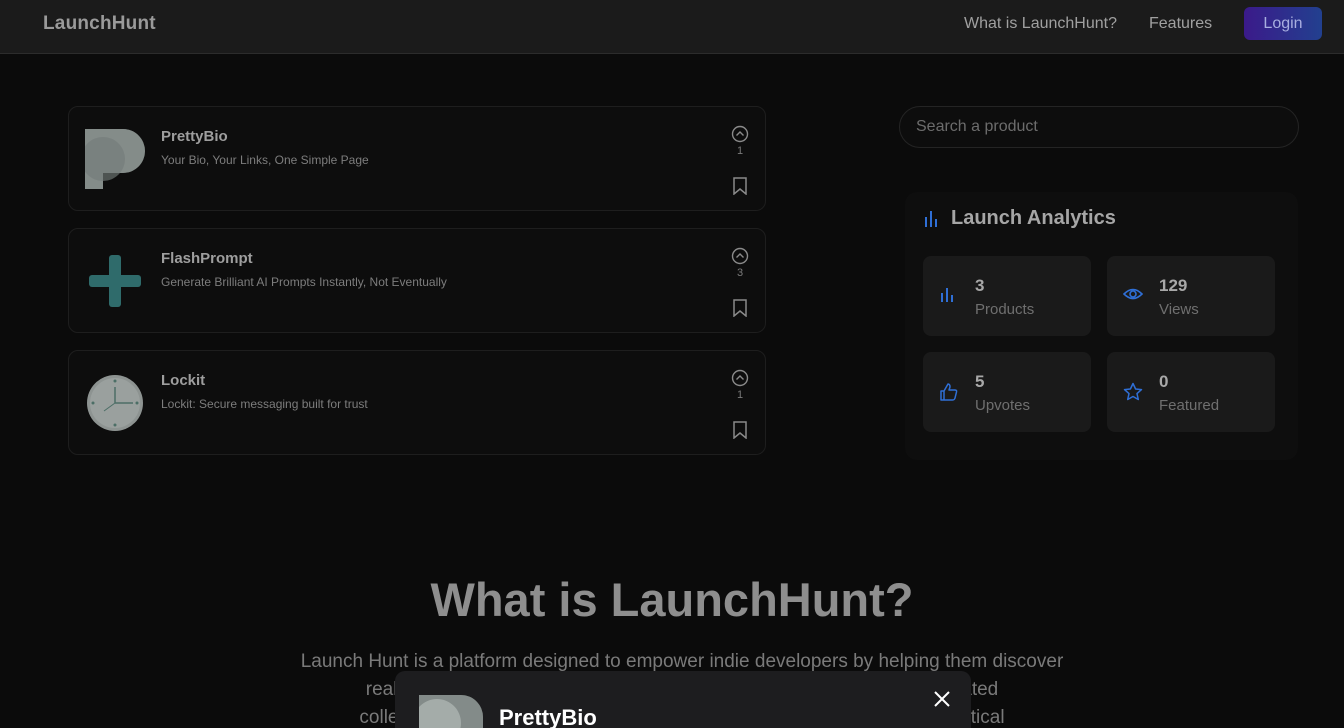  Describe the element at coordinates (1040, 24) in the screenshot. I see `nav-link-what-is: What is LaunchHunt?` at that location.